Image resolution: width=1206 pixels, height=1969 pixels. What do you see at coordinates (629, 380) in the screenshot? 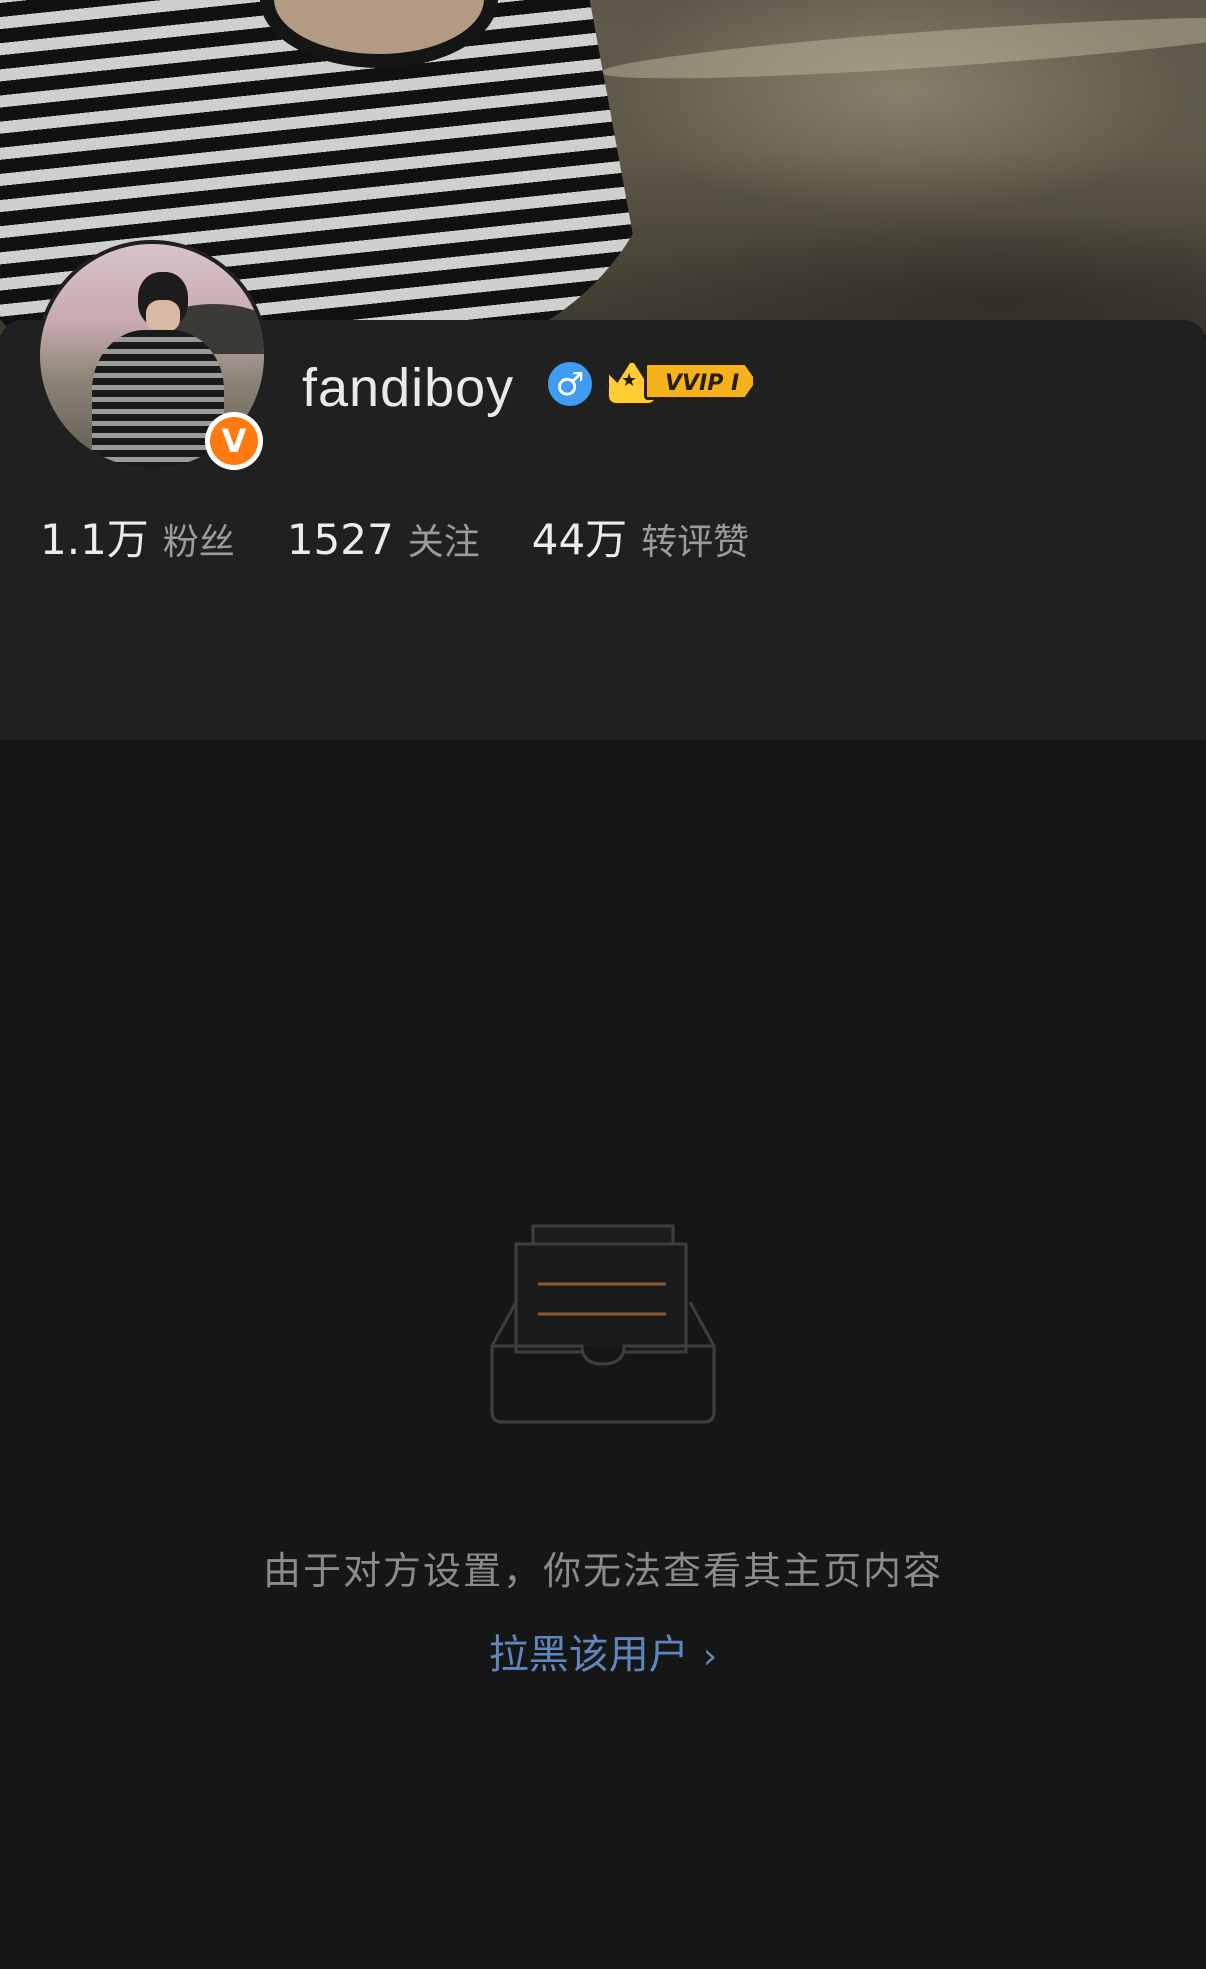
I see `star-icon: ★` at bounding box center [629, 380].